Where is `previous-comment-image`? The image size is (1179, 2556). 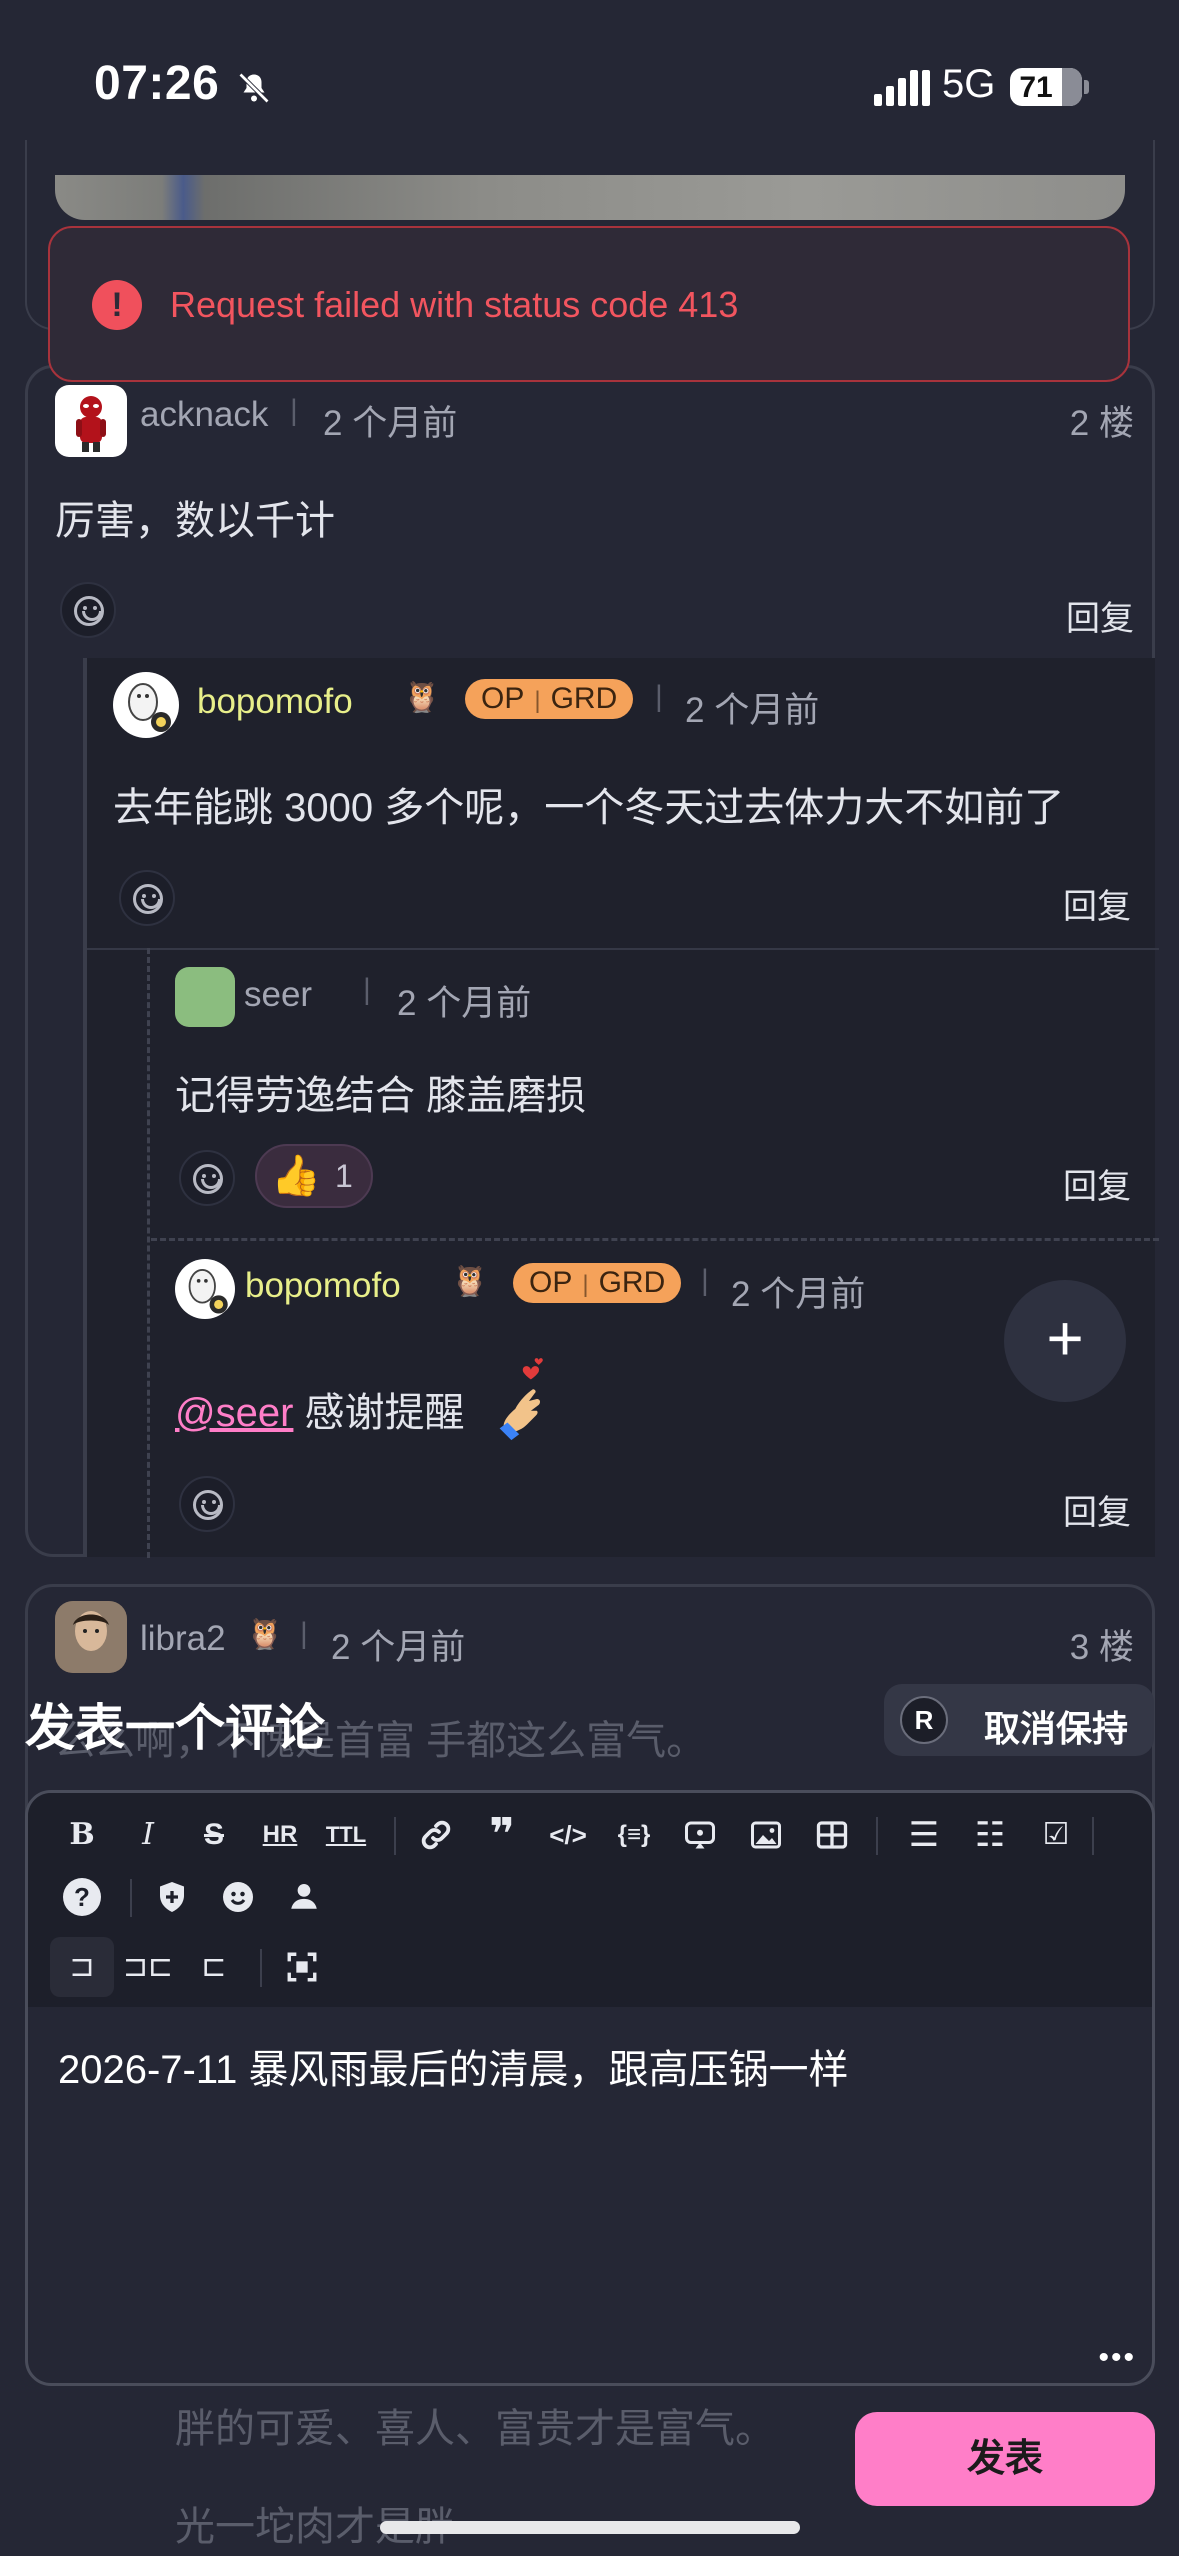
previous-comment-image is located at coordinates (590, 197).